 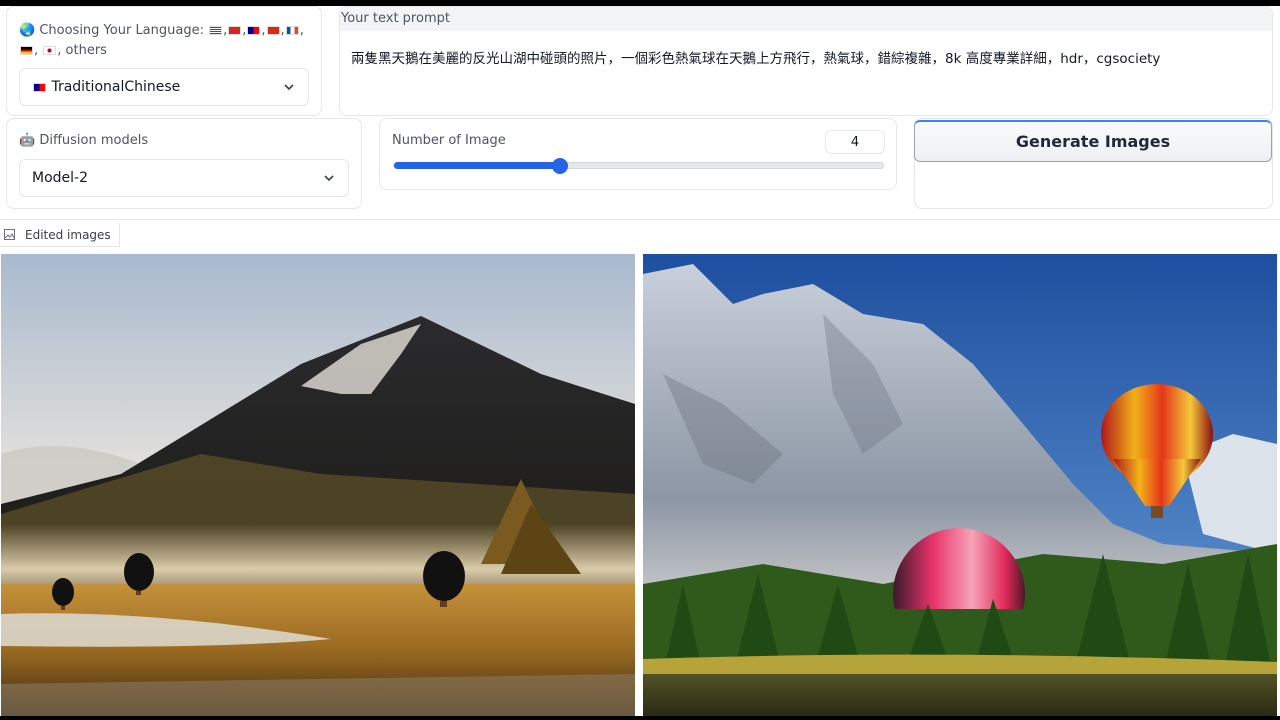 What do you see at coordinates (638, 166) in the screenshot?
I see `num-images-slider-track` at bounding box center [638, 166].